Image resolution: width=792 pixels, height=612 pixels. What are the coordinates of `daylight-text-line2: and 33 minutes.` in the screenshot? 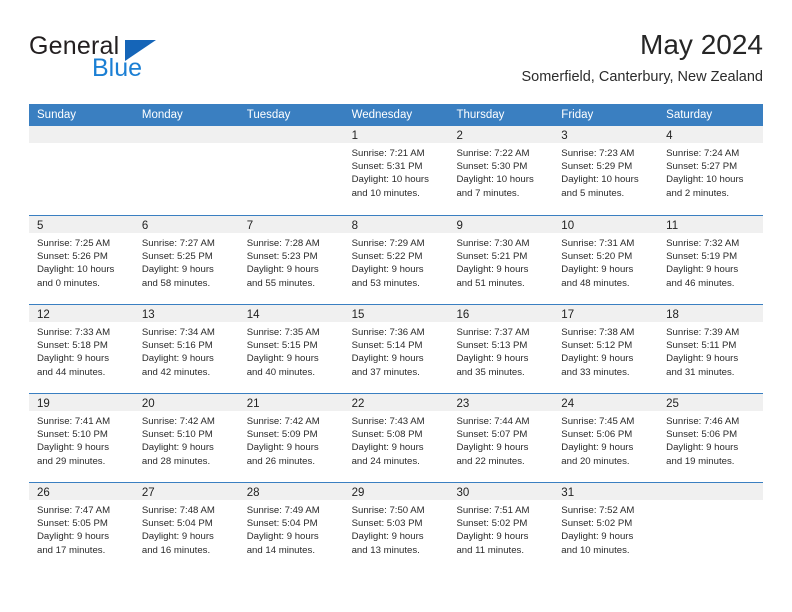 It's located at (595, 372).